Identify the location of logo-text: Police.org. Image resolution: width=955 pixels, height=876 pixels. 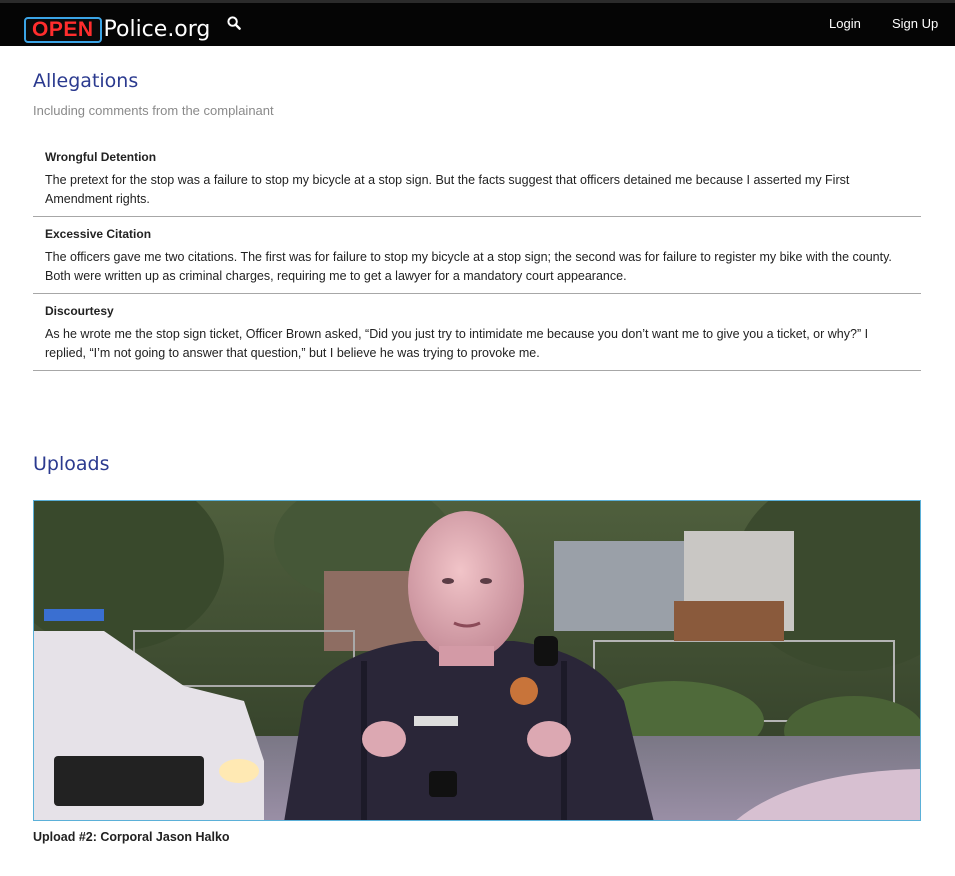
(157, 29).